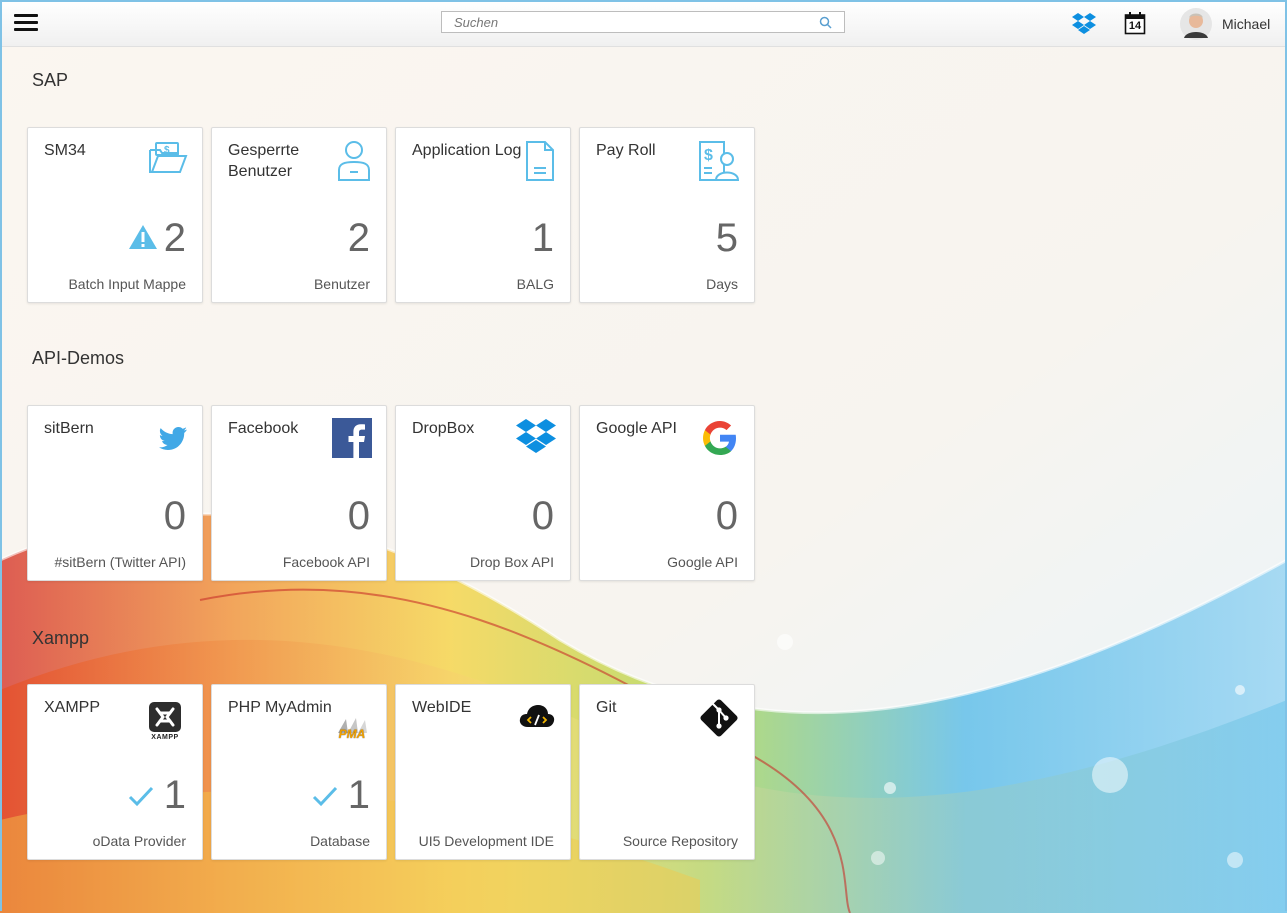 This screenshot has width=1287, height=913. What do you see at coordinates (299, 493) in the screenshot?
I see `tile-facebook: Facebook 0 Facebook API` at bounding box center [299, 493].